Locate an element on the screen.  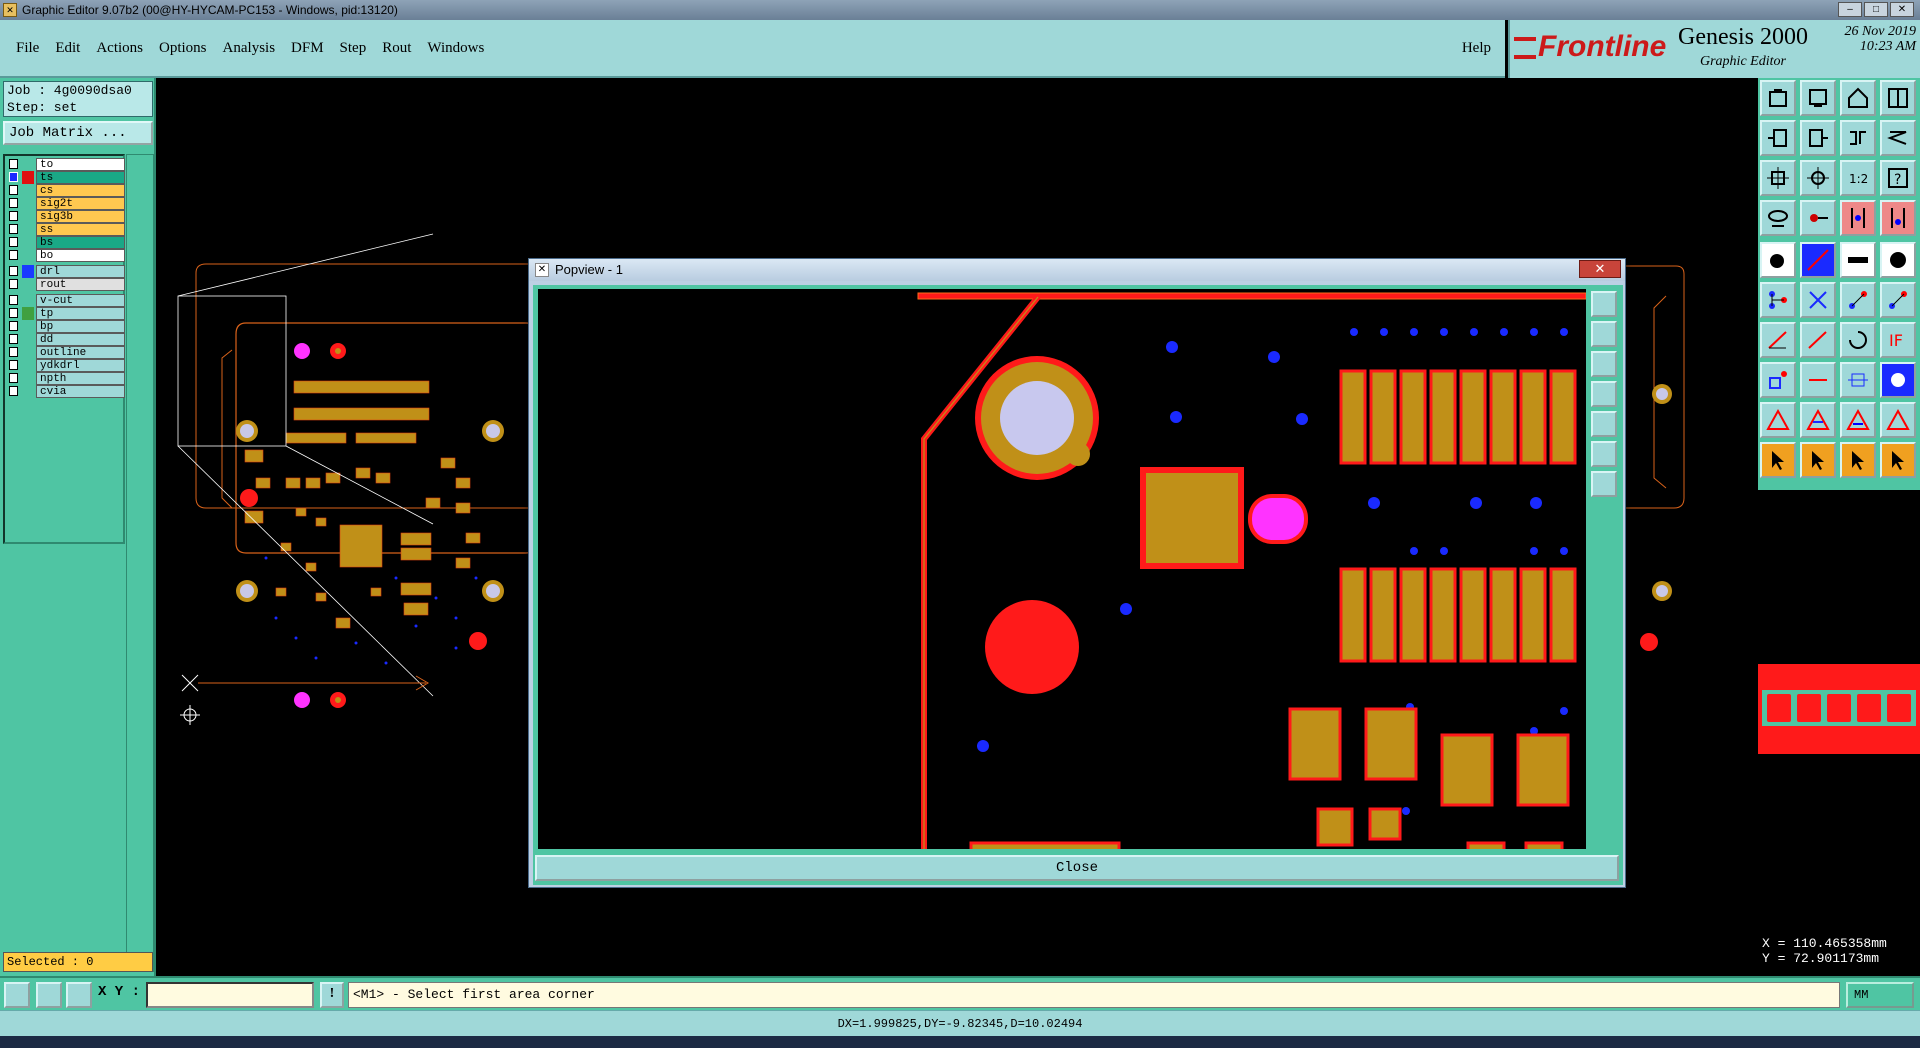
line-red-icon is located at coordinates (1818, 380).